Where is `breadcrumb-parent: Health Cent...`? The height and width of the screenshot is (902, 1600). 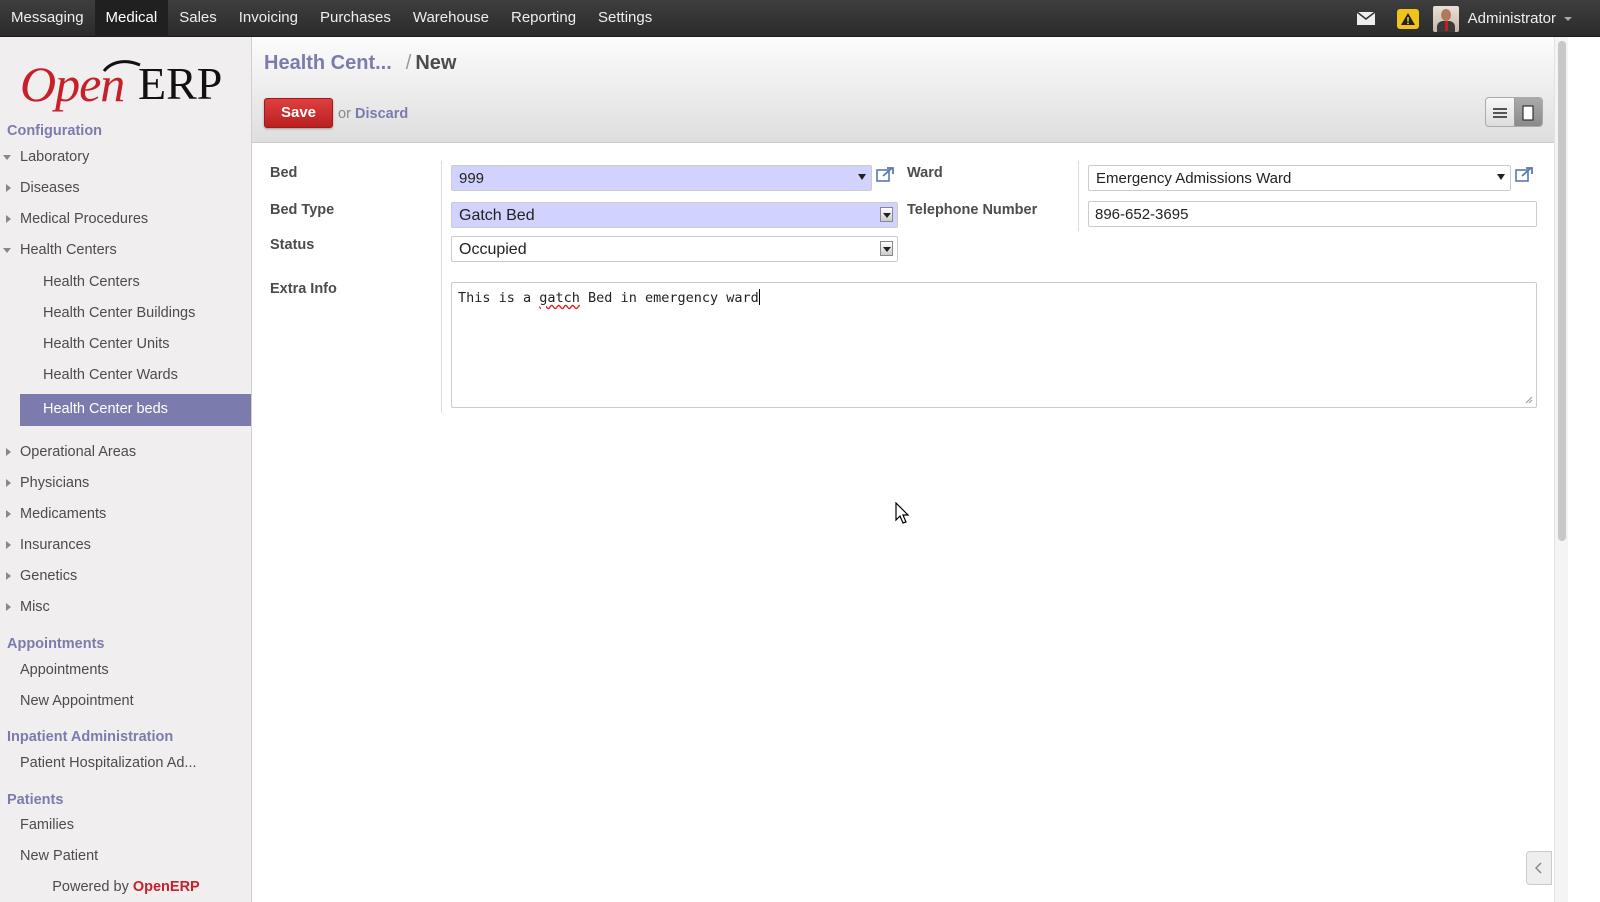 breadcrumb-parent: Health Cent... is located at coordinates (328, 63).